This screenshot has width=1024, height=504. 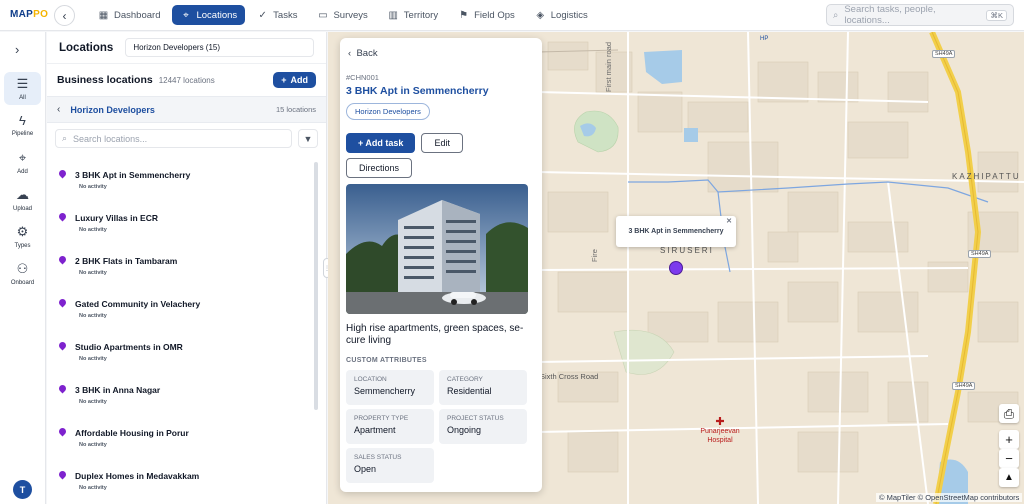 I want to click on nav-field-ops: ⚑ Field Ops, so click(x=486, y=15).